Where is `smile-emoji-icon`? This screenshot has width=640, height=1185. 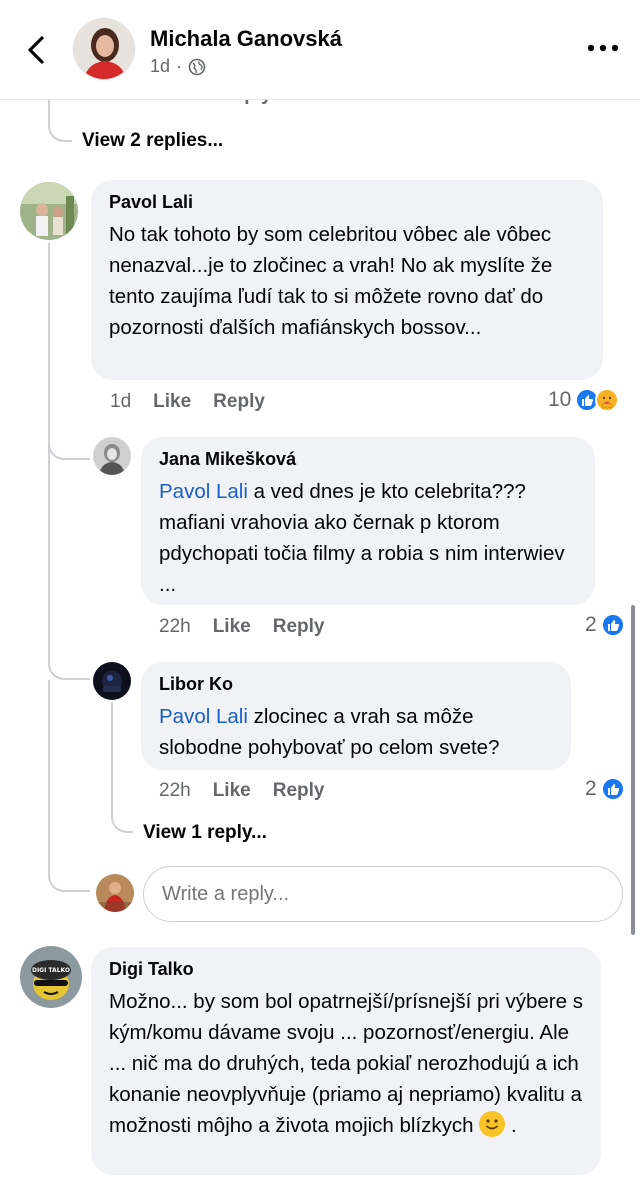
smile-emoji-icon is located at coordinates (492, 1124).